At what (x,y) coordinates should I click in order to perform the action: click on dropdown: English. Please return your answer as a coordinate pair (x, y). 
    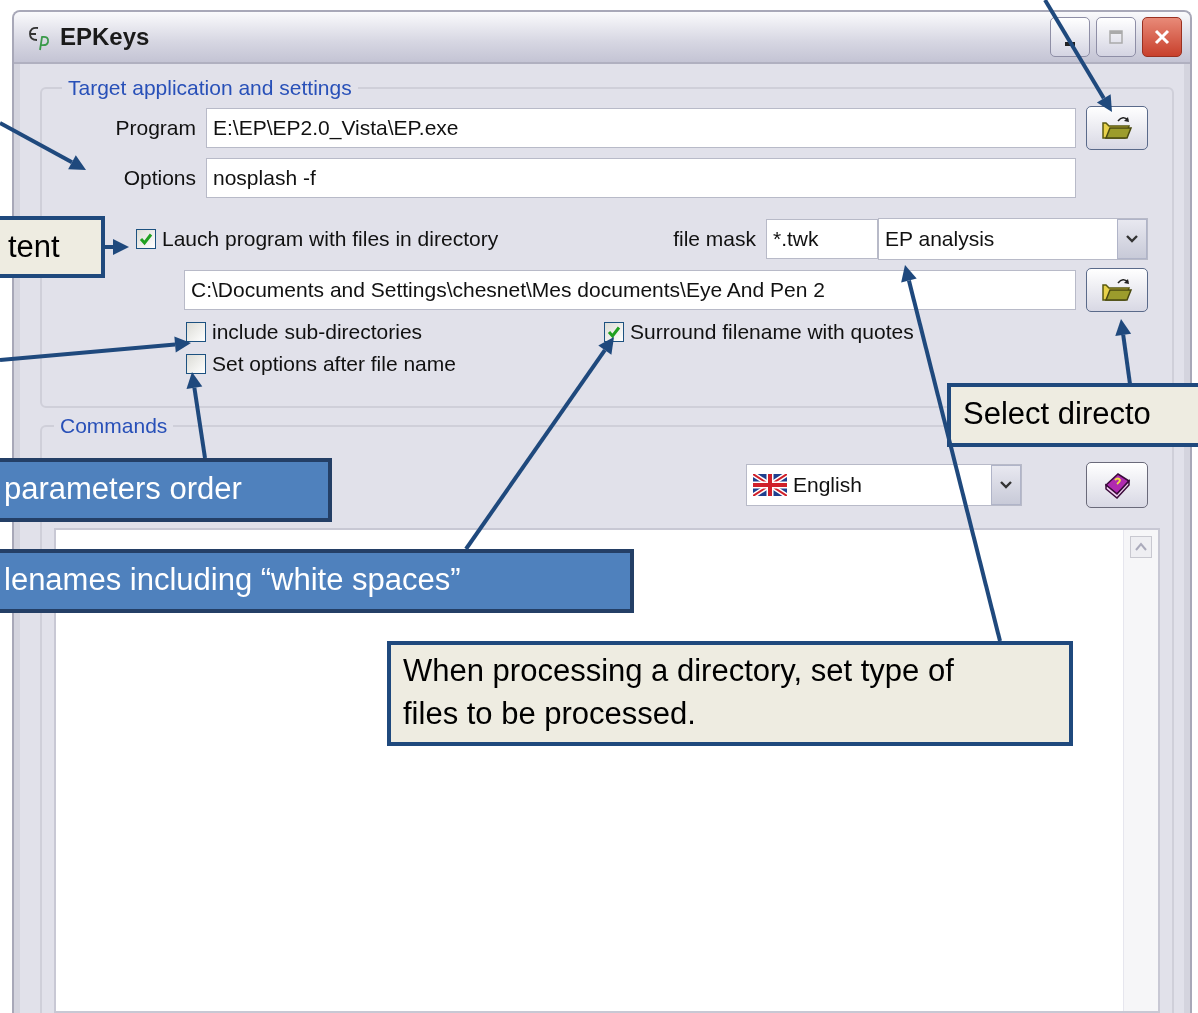
    Looking at the image, I should click on (884, 485).